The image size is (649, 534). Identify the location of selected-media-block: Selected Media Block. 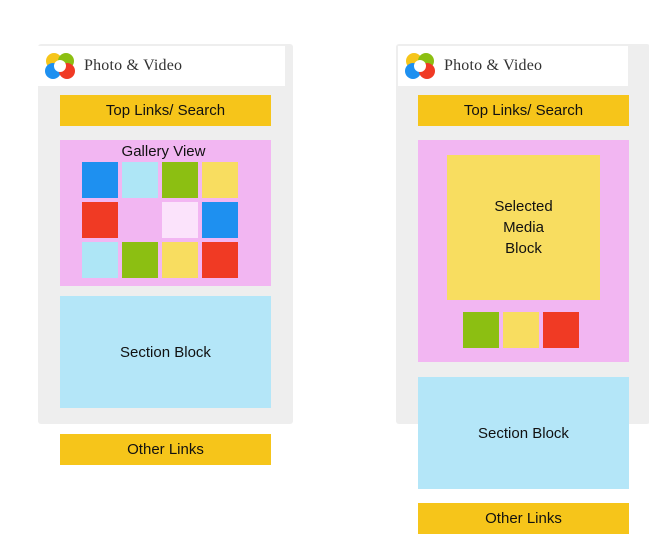
(523, 227).